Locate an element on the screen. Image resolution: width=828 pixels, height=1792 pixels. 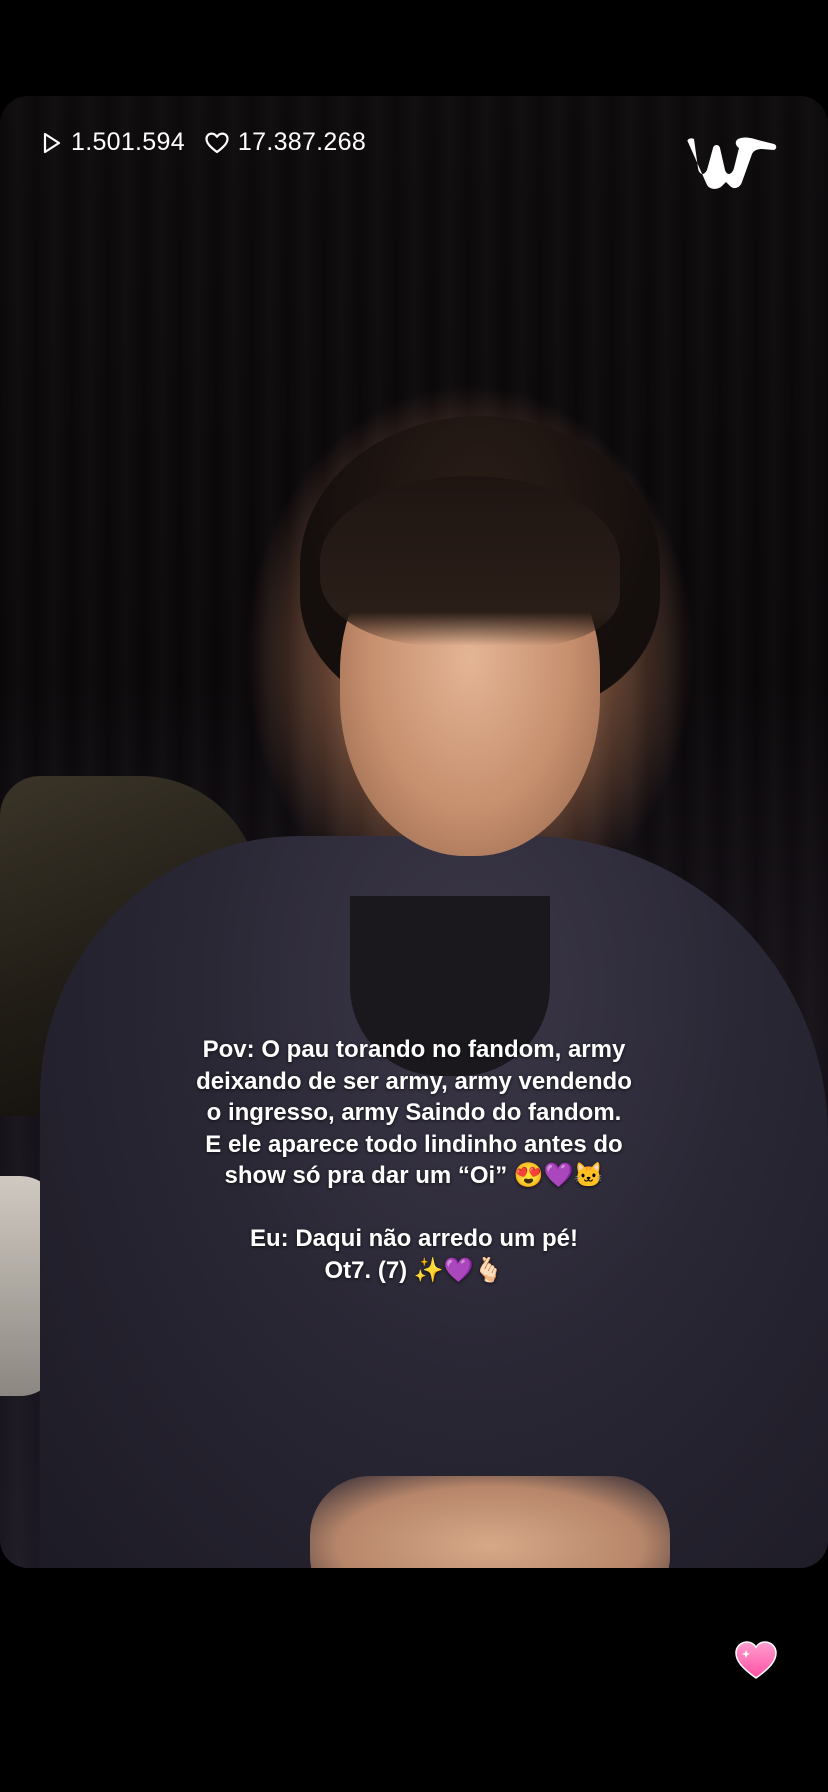
person-bangs is located at coordinates (470, 561).